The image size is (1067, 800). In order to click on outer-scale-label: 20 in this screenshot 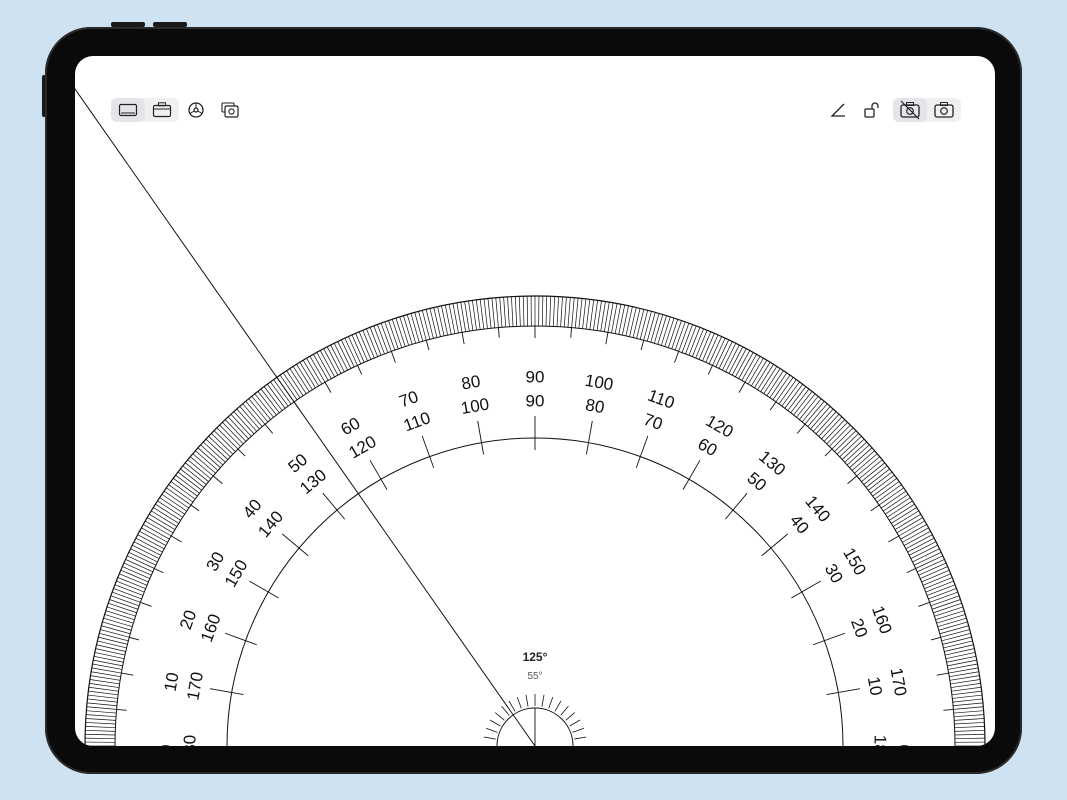, I will do `click(188, 620)`.